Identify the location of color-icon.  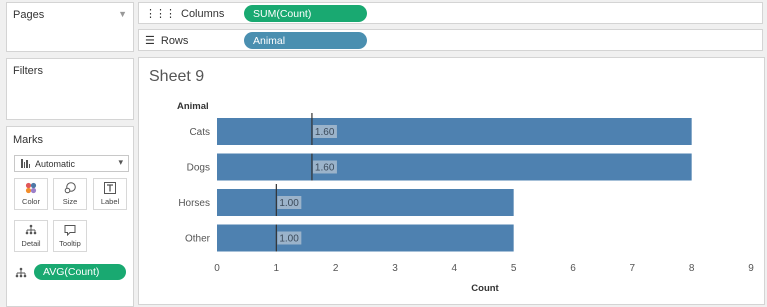
(31, 188).